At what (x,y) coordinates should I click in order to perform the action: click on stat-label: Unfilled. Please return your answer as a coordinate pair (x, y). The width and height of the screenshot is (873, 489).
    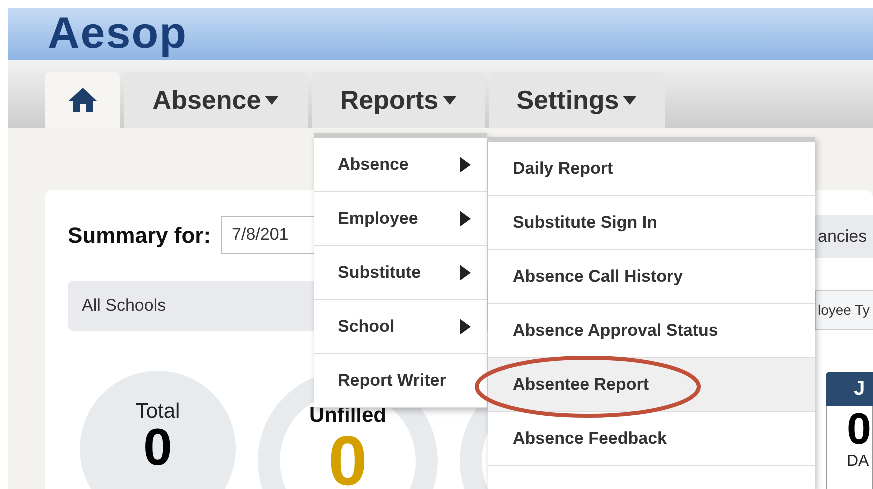
    Looking at the image, I should click on (348, 415).